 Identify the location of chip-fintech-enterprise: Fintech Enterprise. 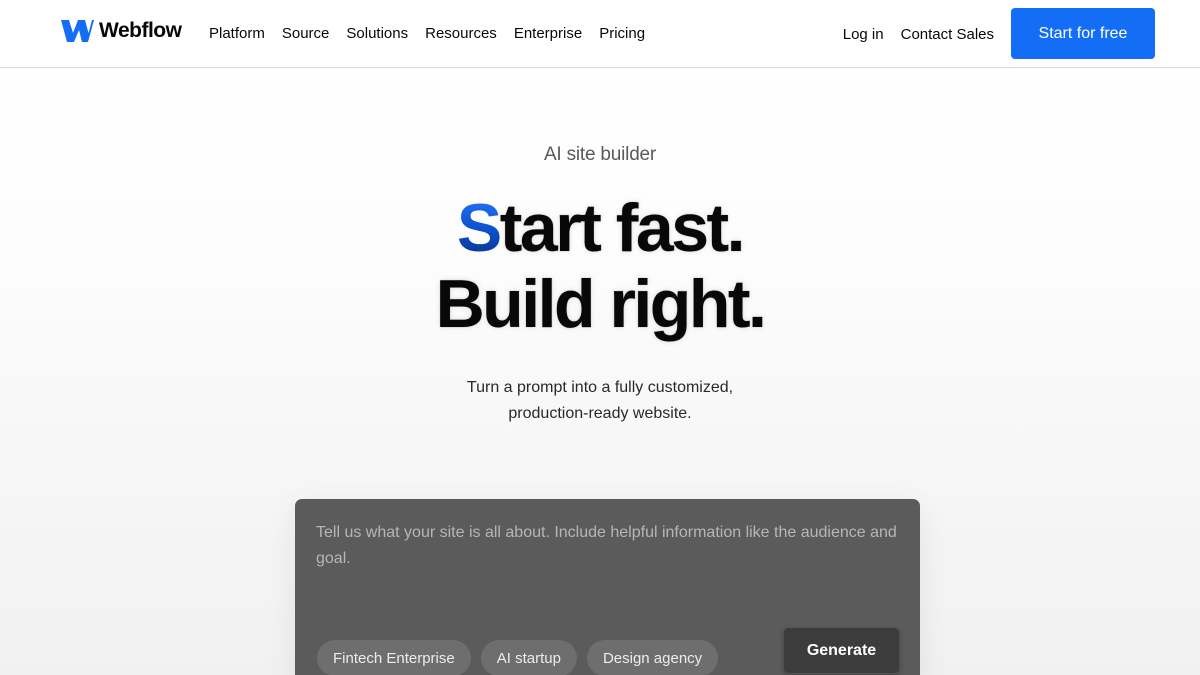
(394, 657).